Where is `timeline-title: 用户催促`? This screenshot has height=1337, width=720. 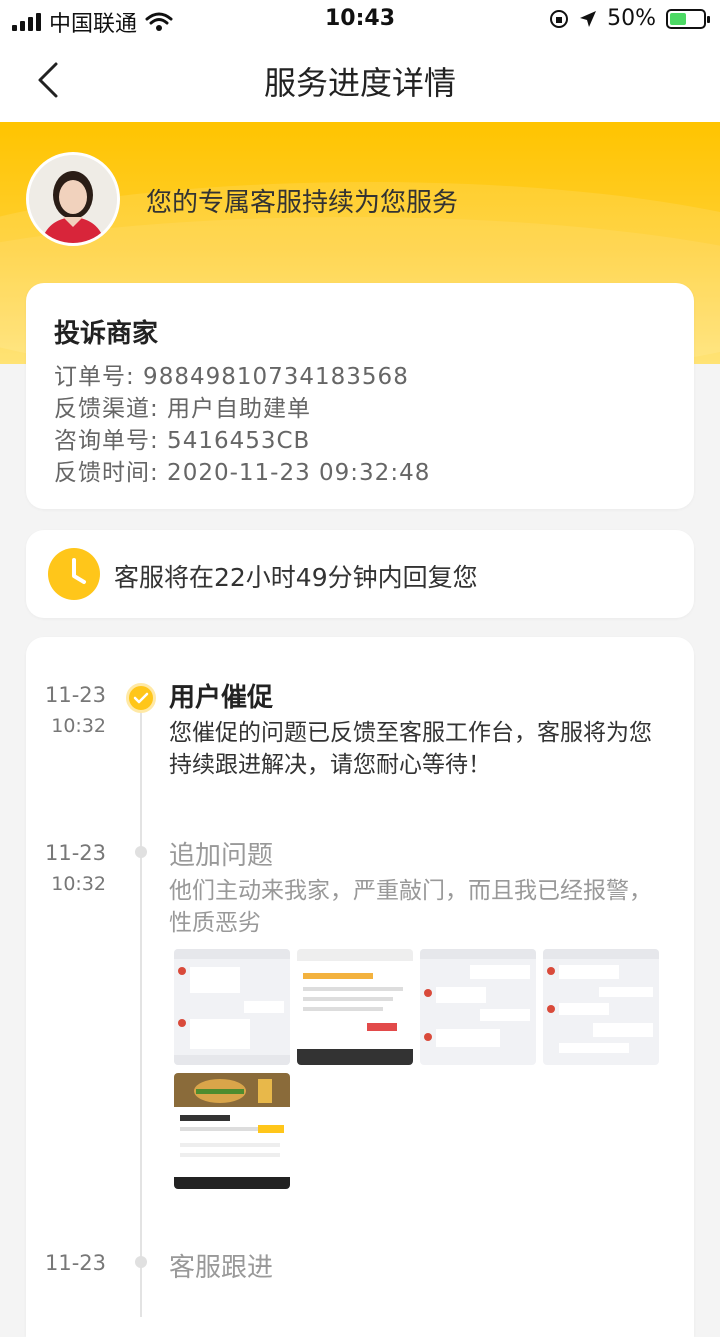
timeline-title: 用户催促 is located at coordinates (221, 698).